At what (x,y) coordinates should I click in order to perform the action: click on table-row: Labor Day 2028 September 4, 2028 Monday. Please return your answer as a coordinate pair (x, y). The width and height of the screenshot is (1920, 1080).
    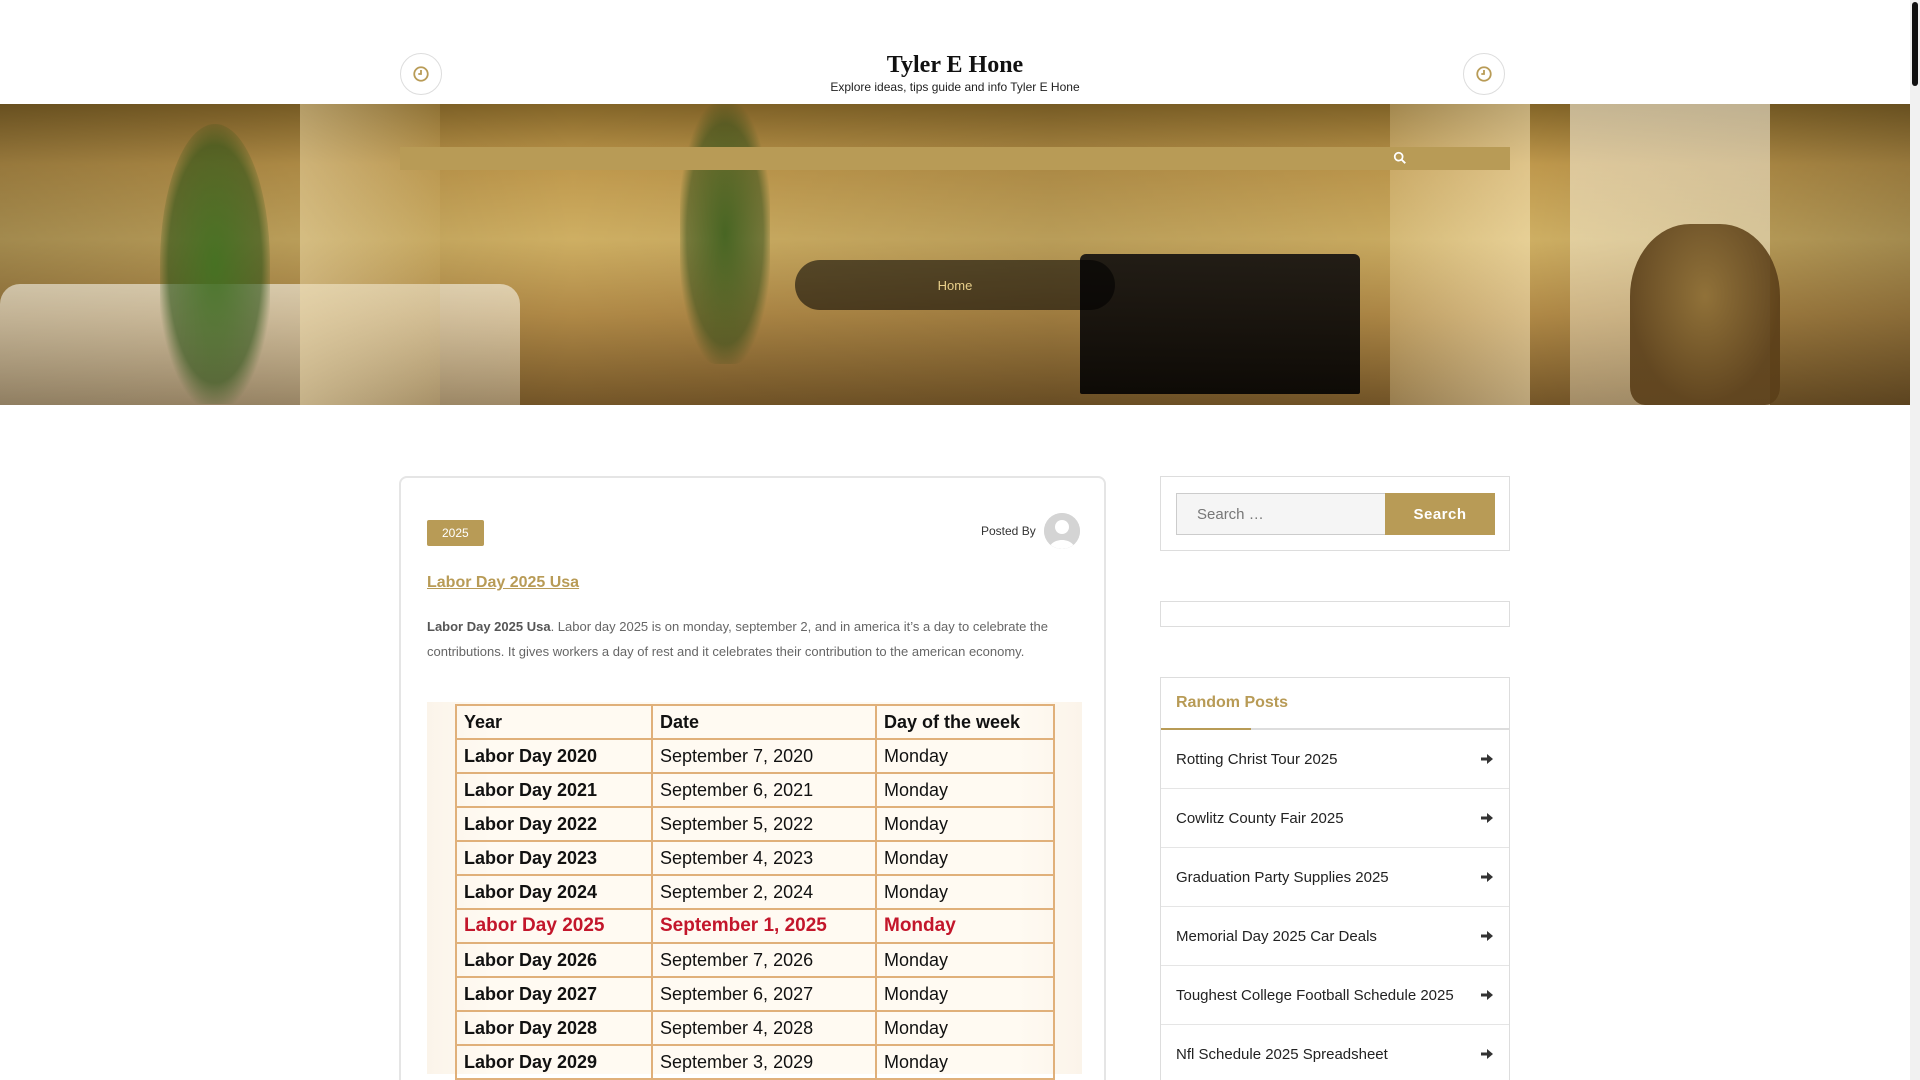
    Looking at the image, I should click on (755, 1028).